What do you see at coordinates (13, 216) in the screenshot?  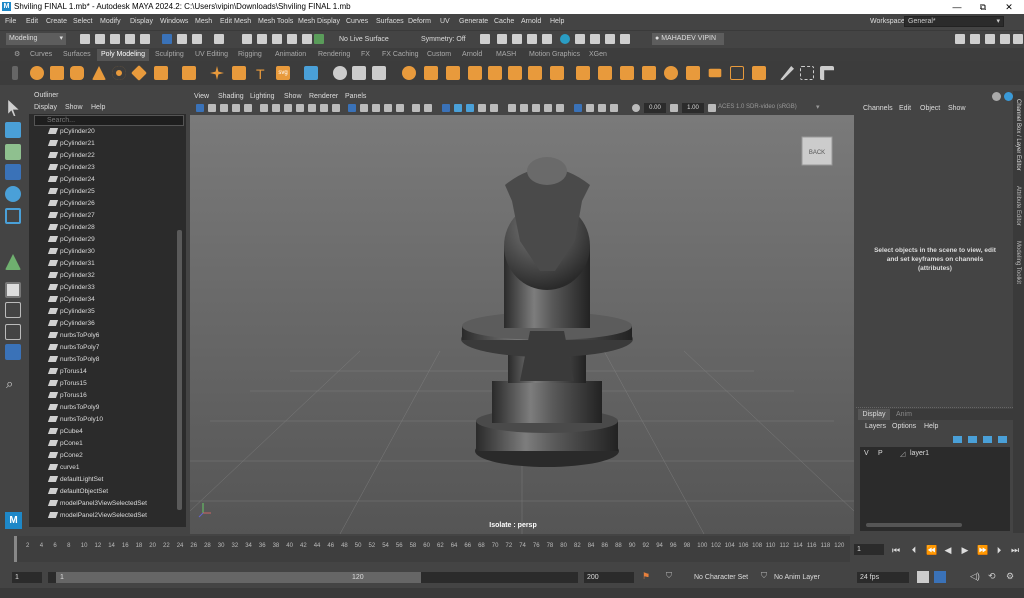 I see `scale-tool-icon` at bounding box center [13, 216].